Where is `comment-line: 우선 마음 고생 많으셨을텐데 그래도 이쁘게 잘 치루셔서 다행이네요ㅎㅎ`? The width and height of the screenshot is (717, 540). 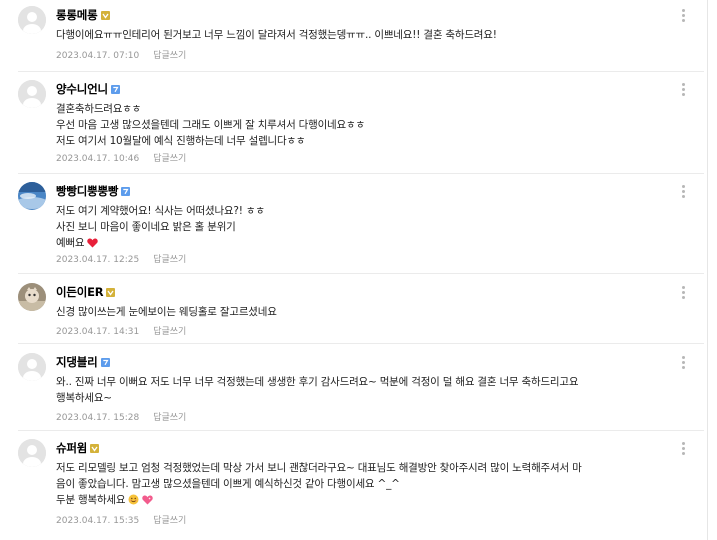
comment-line: 우선 마음 고생 많으셨을텐데 그래도 이쁘게 잘 치루셔서 다행이네요ㅎㅎ is located at coordinates (210, 125).